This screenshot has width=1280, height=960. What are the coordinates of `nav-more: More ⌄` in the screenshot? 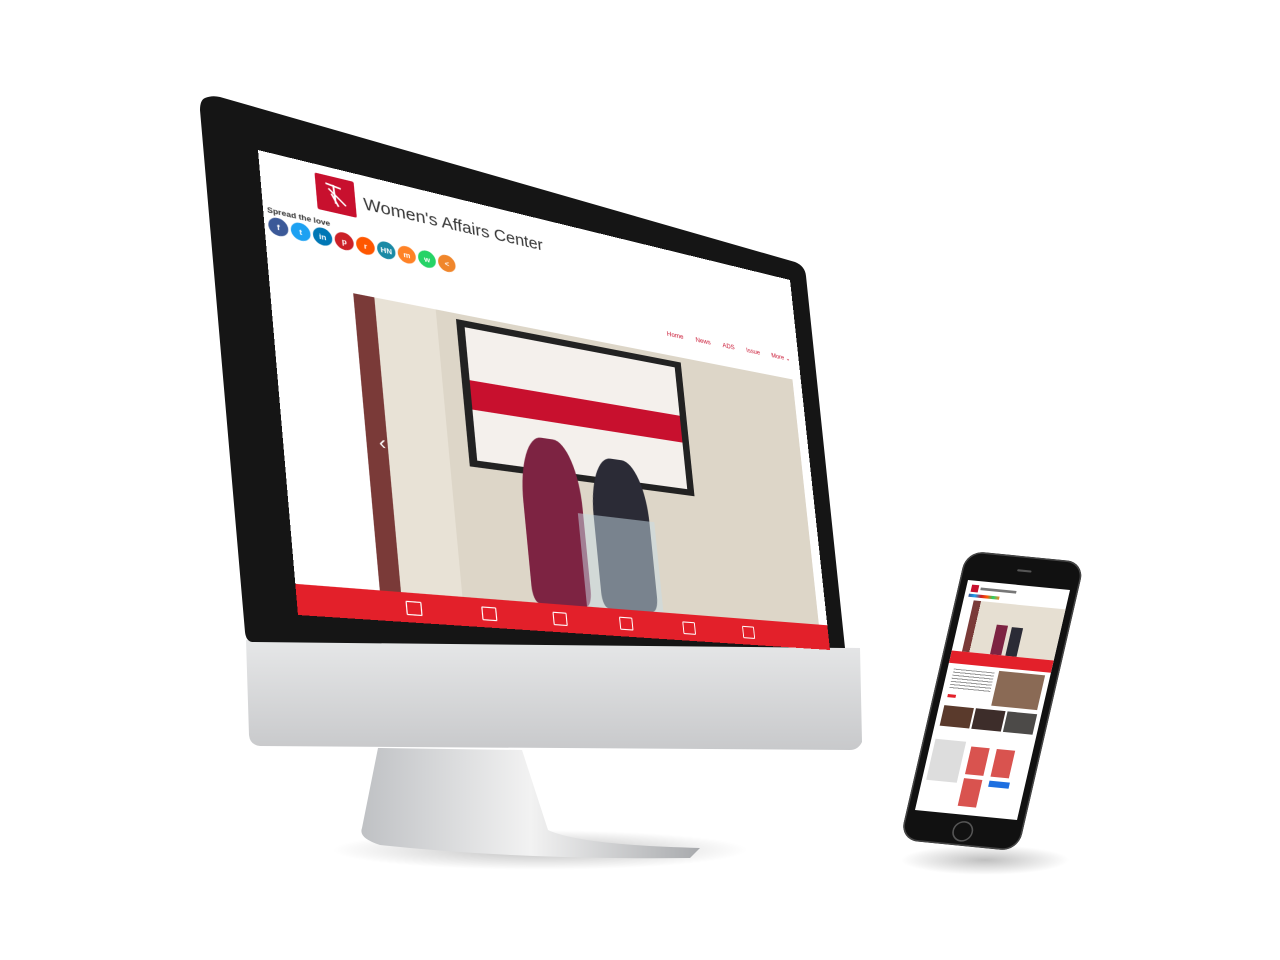 It's located at (781, 357).